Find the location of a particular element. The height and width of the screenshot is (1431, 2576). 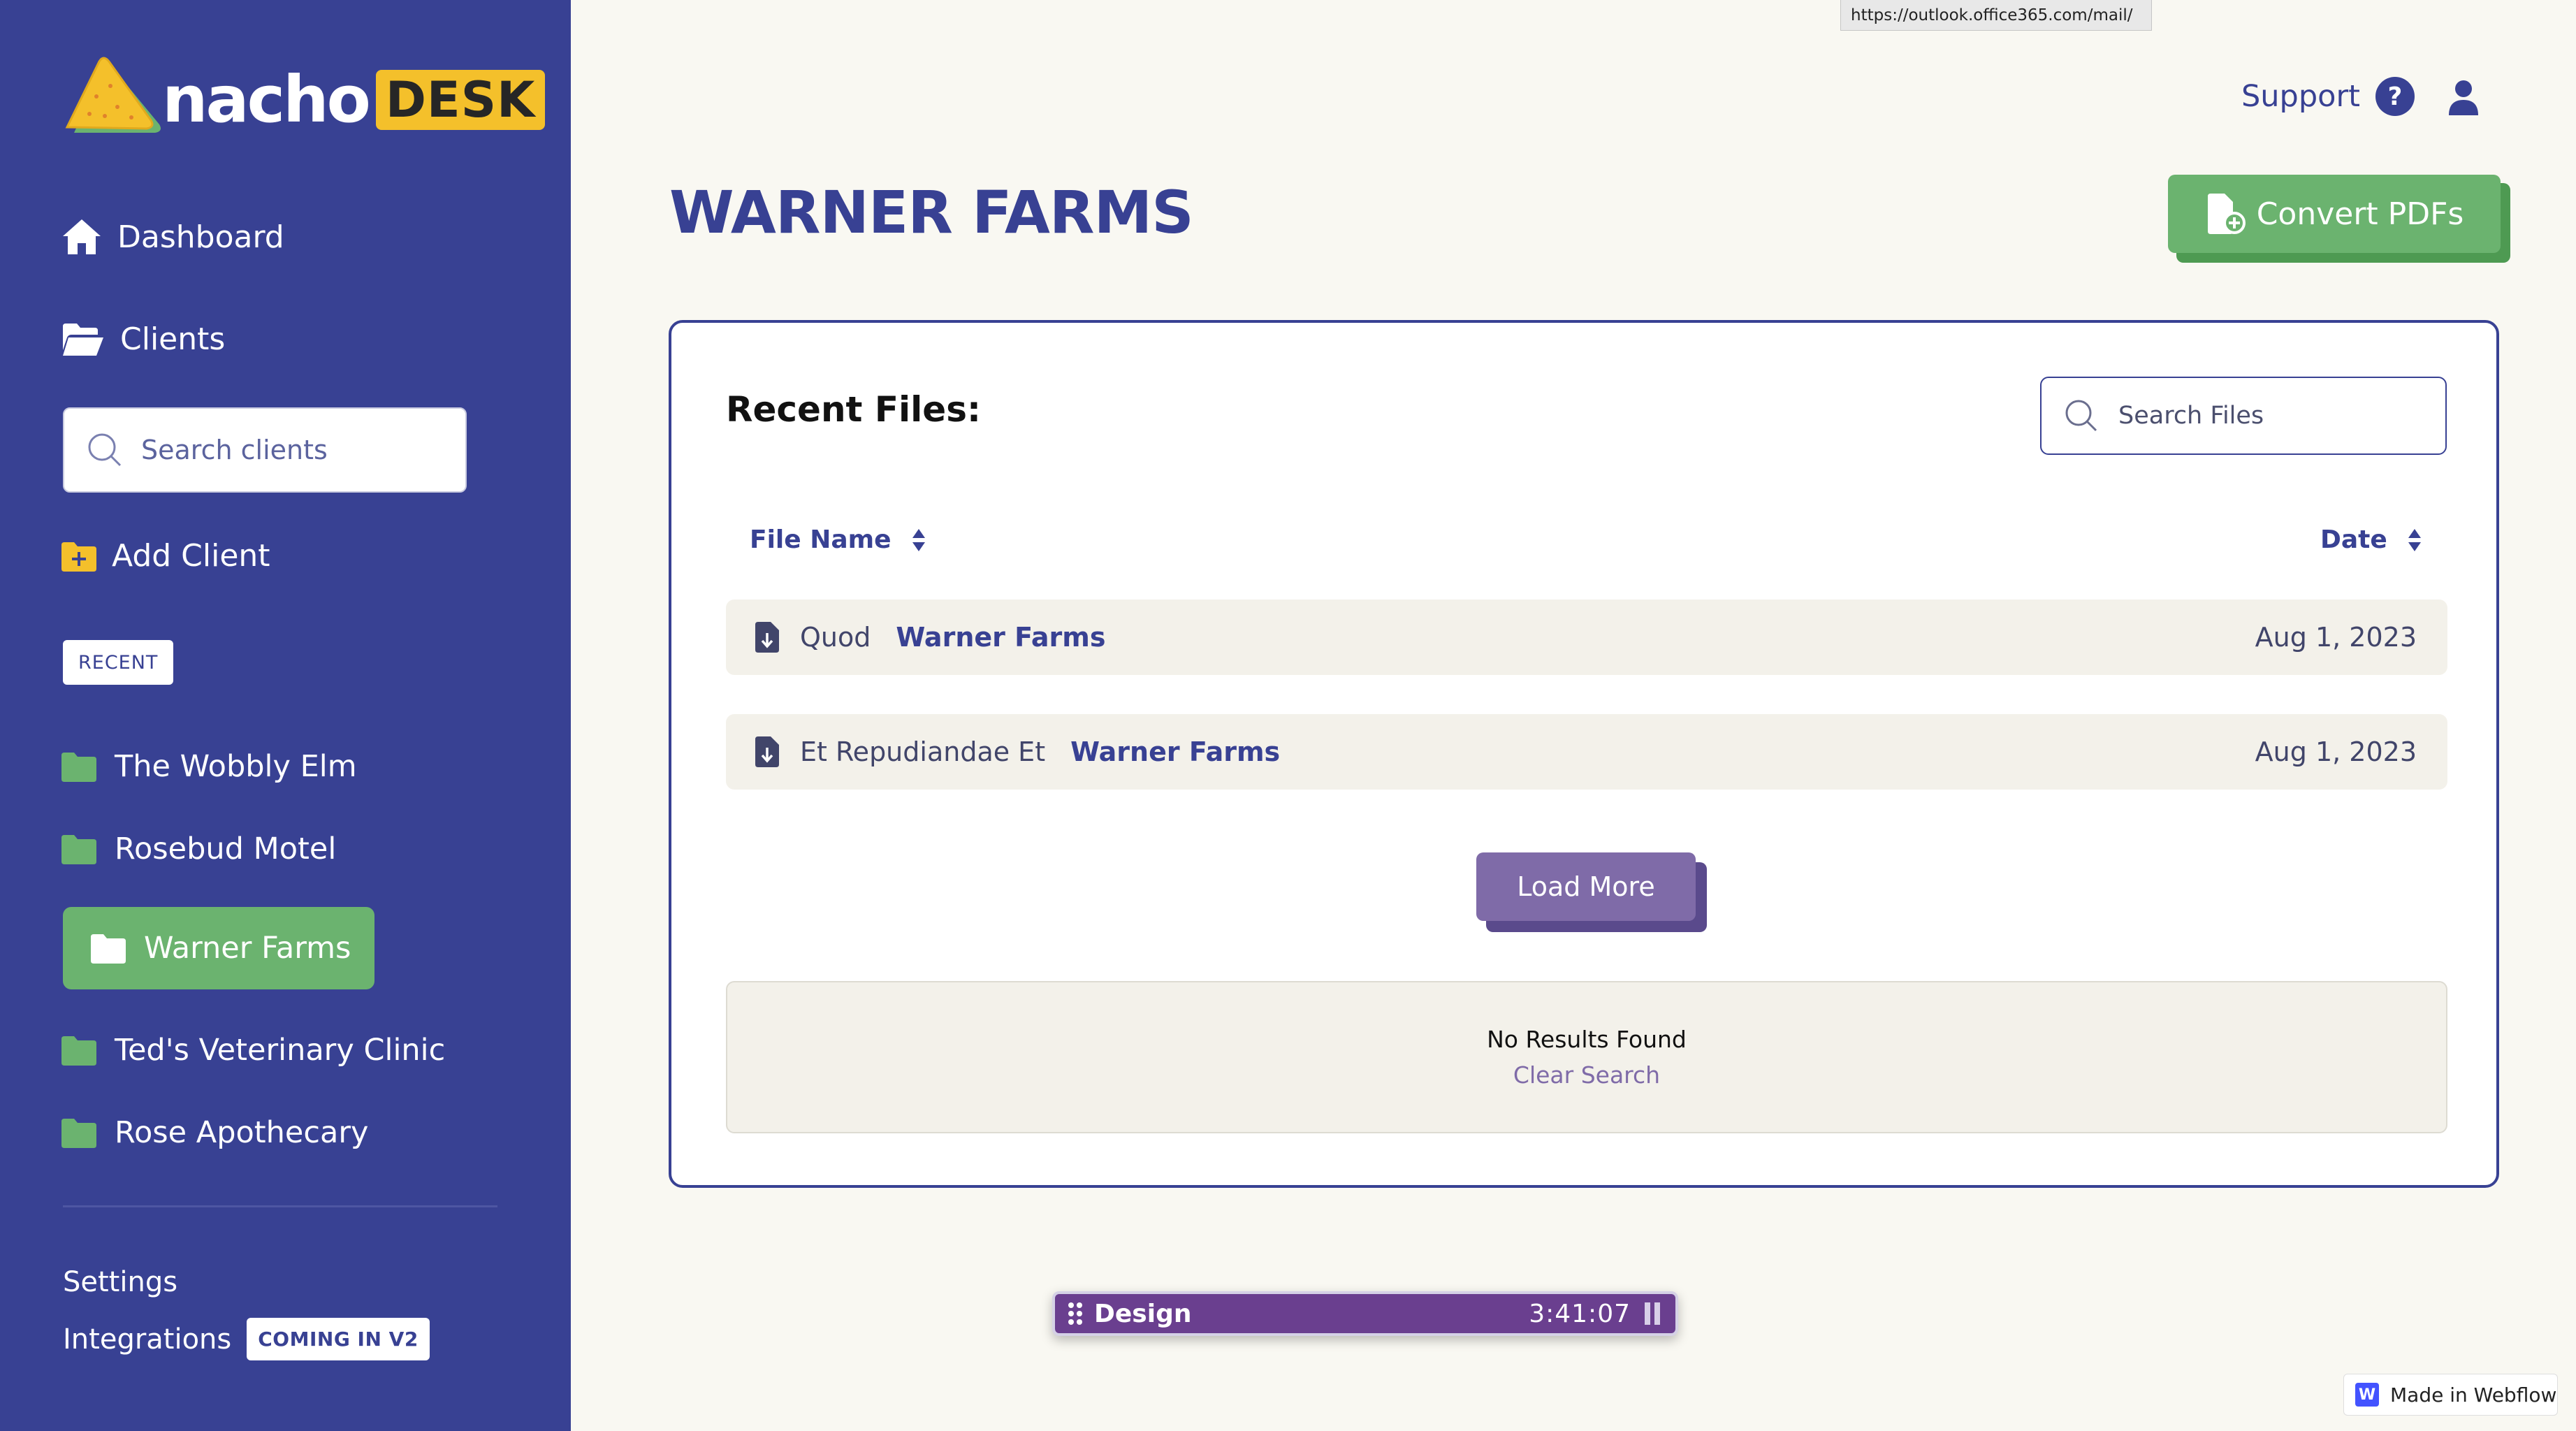

nav-clients: Clients is located at coordinates (143, 339).